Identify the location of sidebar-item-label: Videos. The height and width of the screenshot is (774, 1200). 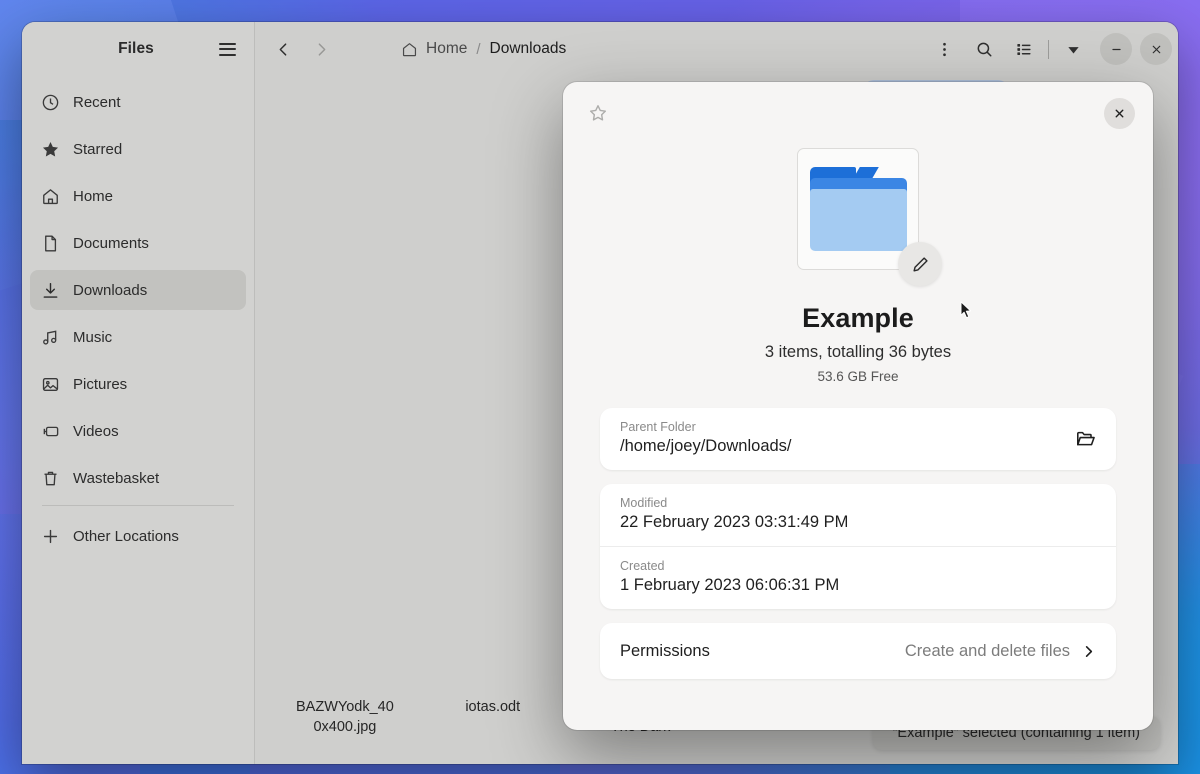
(96, 431).